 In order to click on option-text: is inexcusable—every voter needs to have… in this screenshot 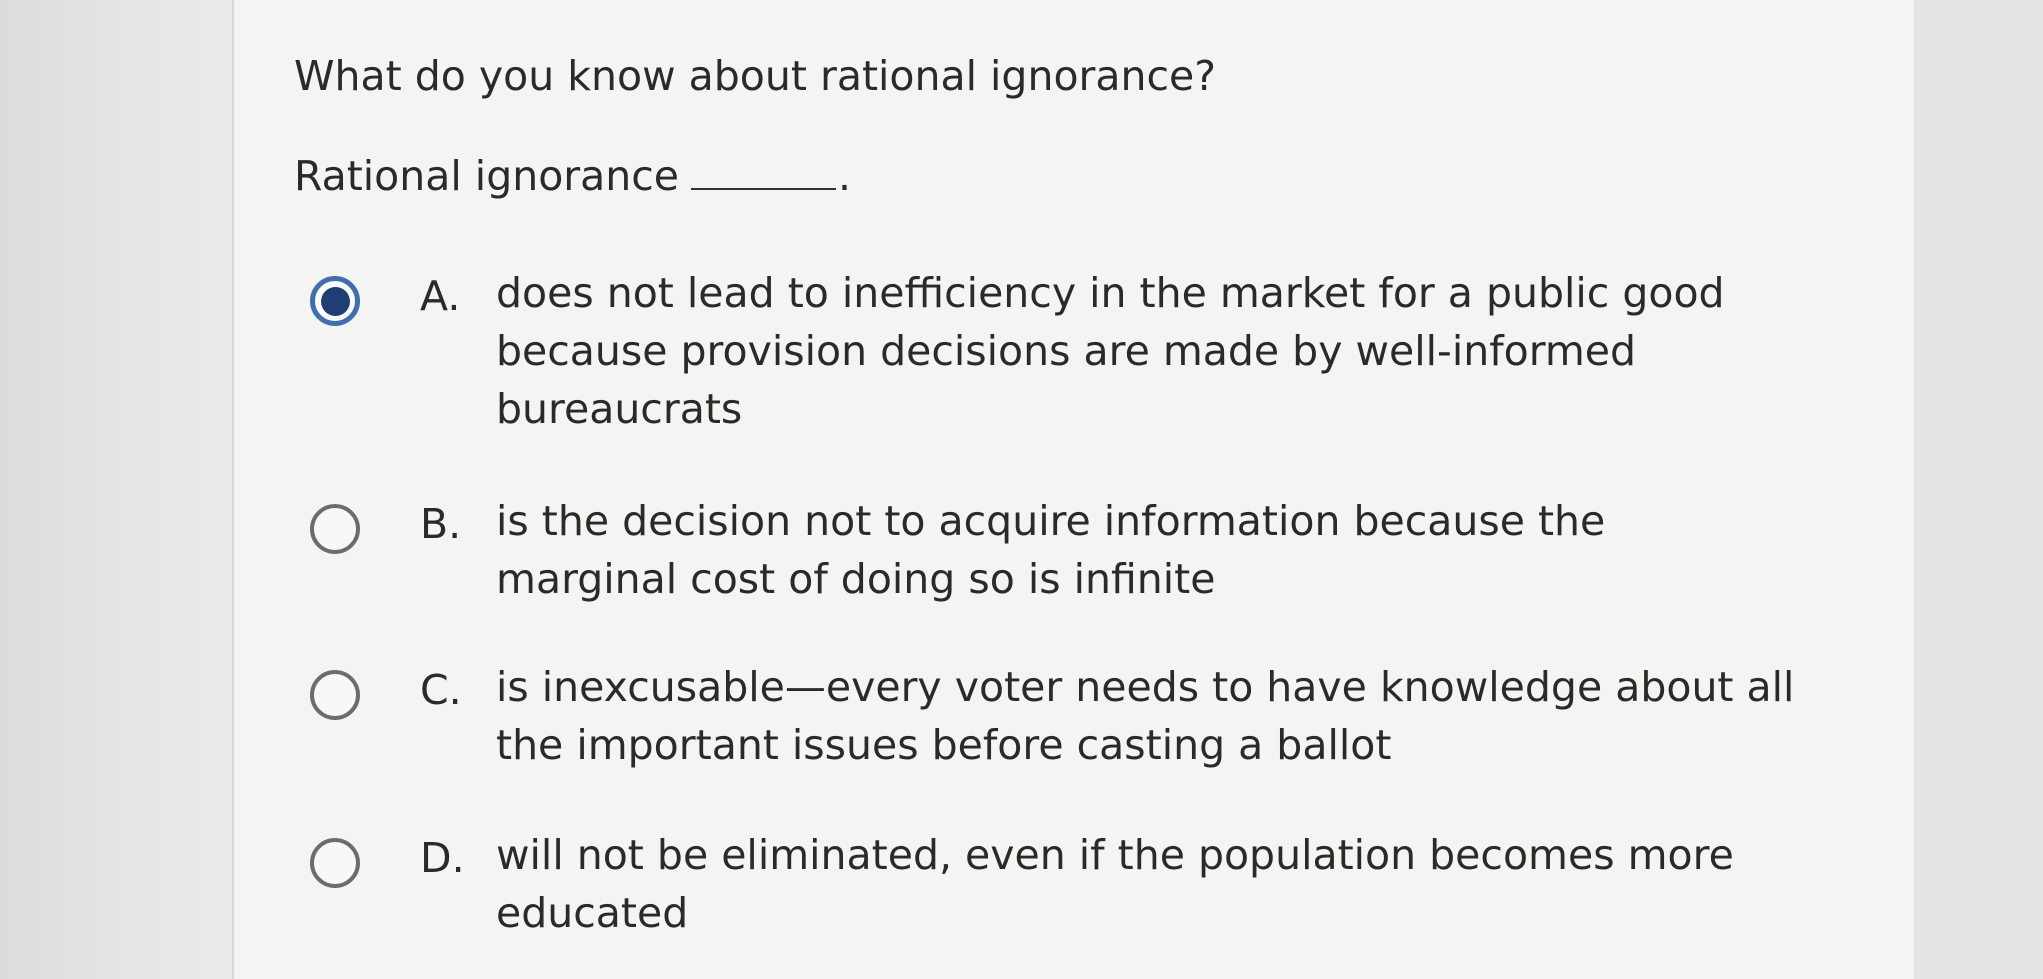, I will do `click(1145, 716)`.